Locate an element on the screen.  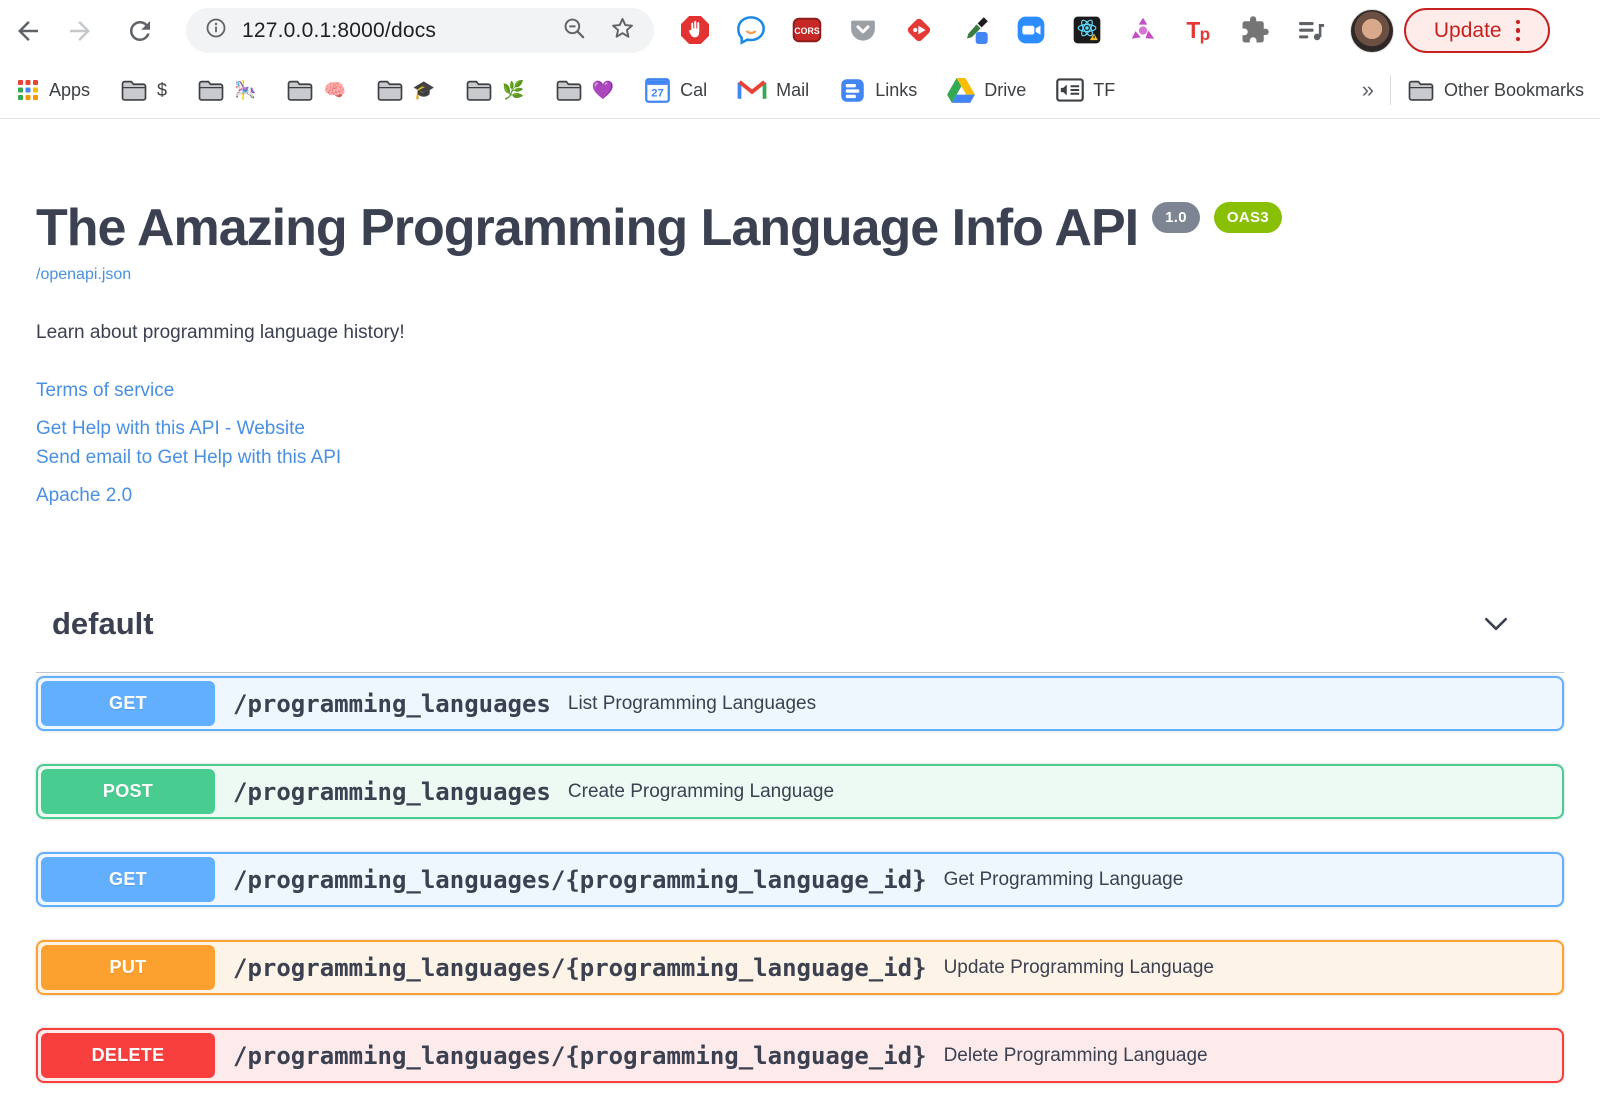
bookmark-Drive: Drive is located at coordinates (987, 90).